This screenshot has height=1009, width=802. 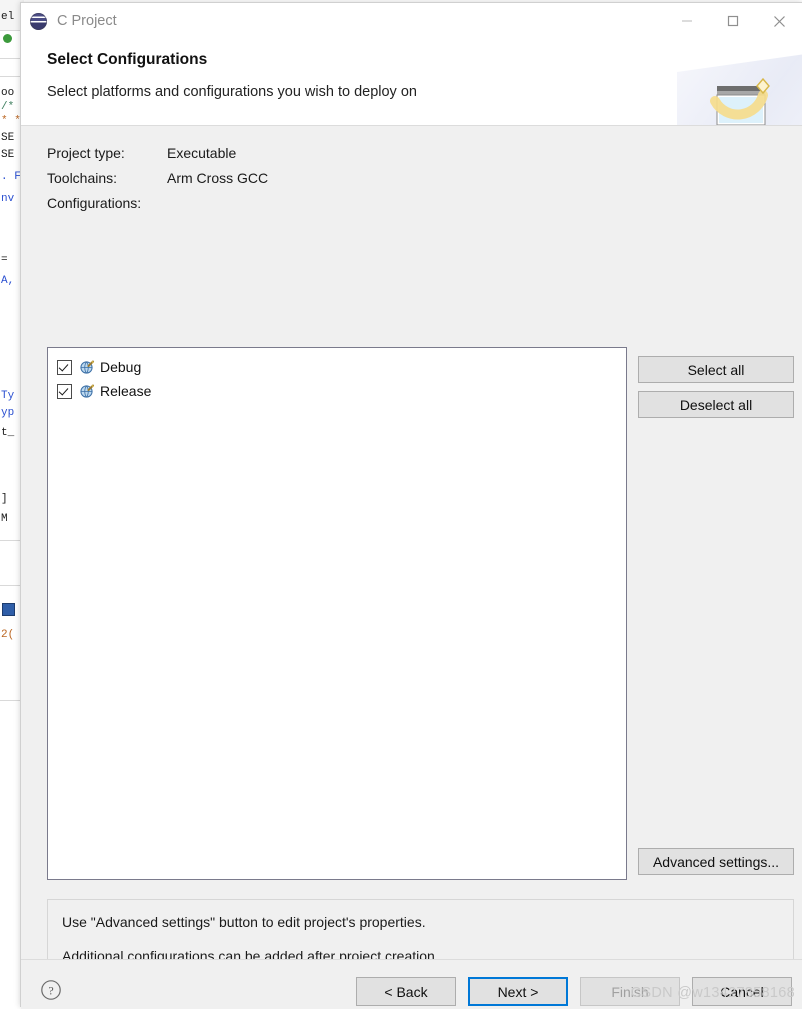 What do you see at coordinates (94, 202) in the screenshot?
I see `configurations-label: Configurations:` at bounding box center [94, 202].